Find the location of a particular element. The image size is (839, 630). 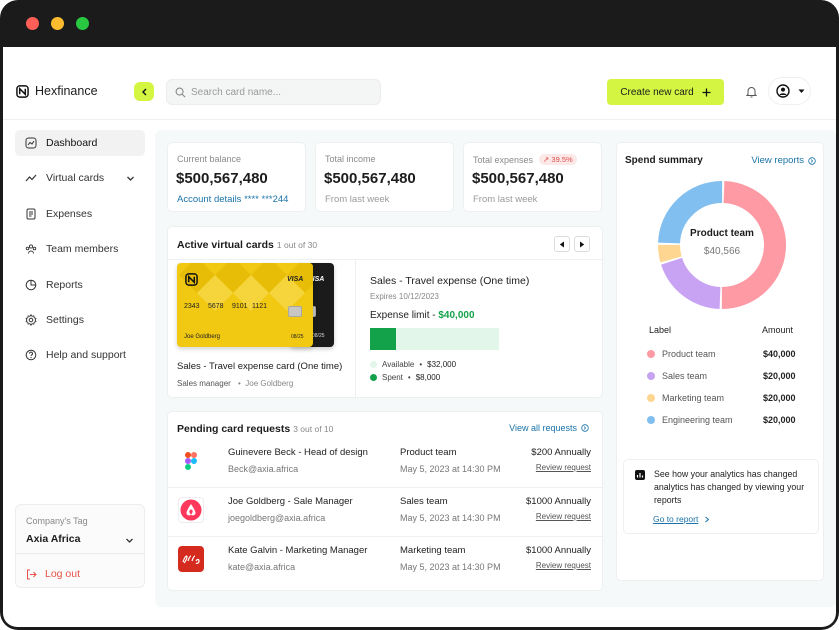

create-card-button: Create new card is located at coordinates (665, 92).